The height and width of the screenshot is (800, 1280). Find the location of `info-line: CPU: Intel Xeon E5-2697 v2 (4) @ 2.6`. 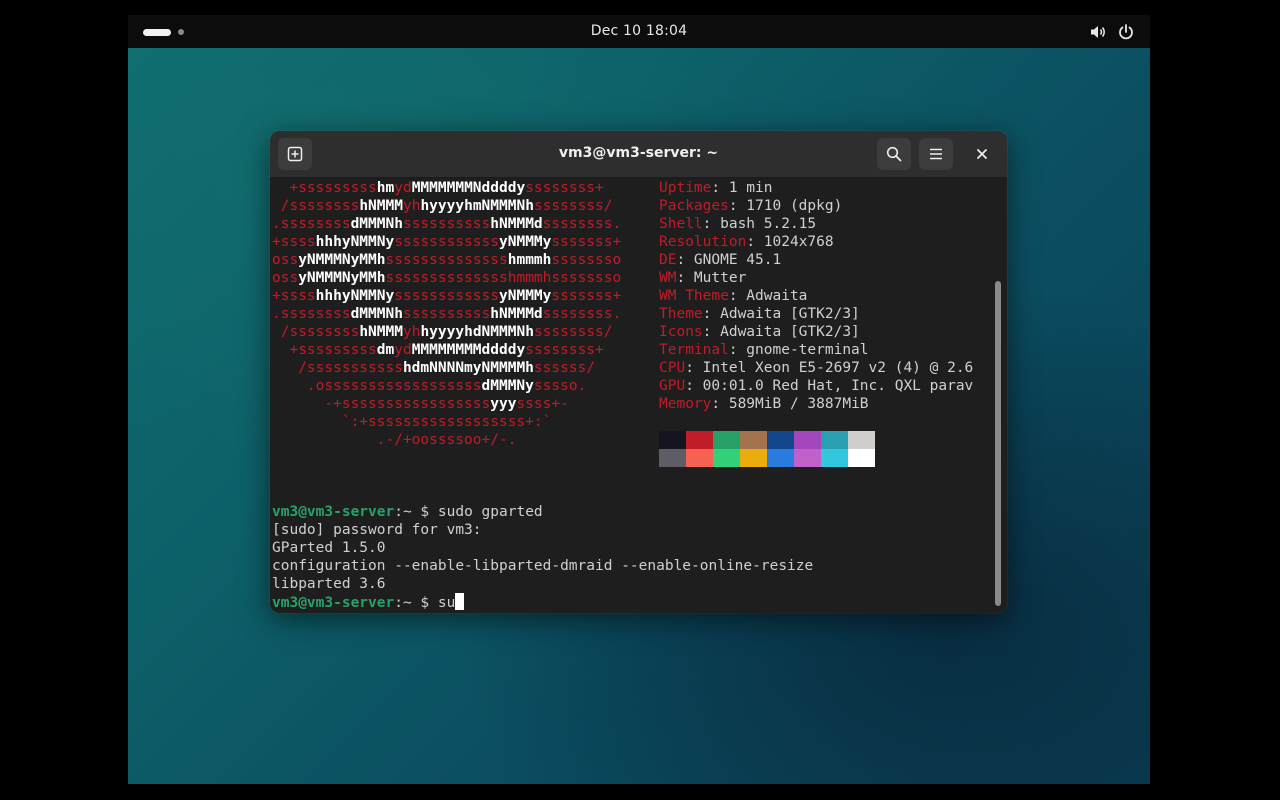

info-line: CPU: Intel Xeon E5-2697 v2 (4) @ 2.6 is located at coordinates (816, 368).